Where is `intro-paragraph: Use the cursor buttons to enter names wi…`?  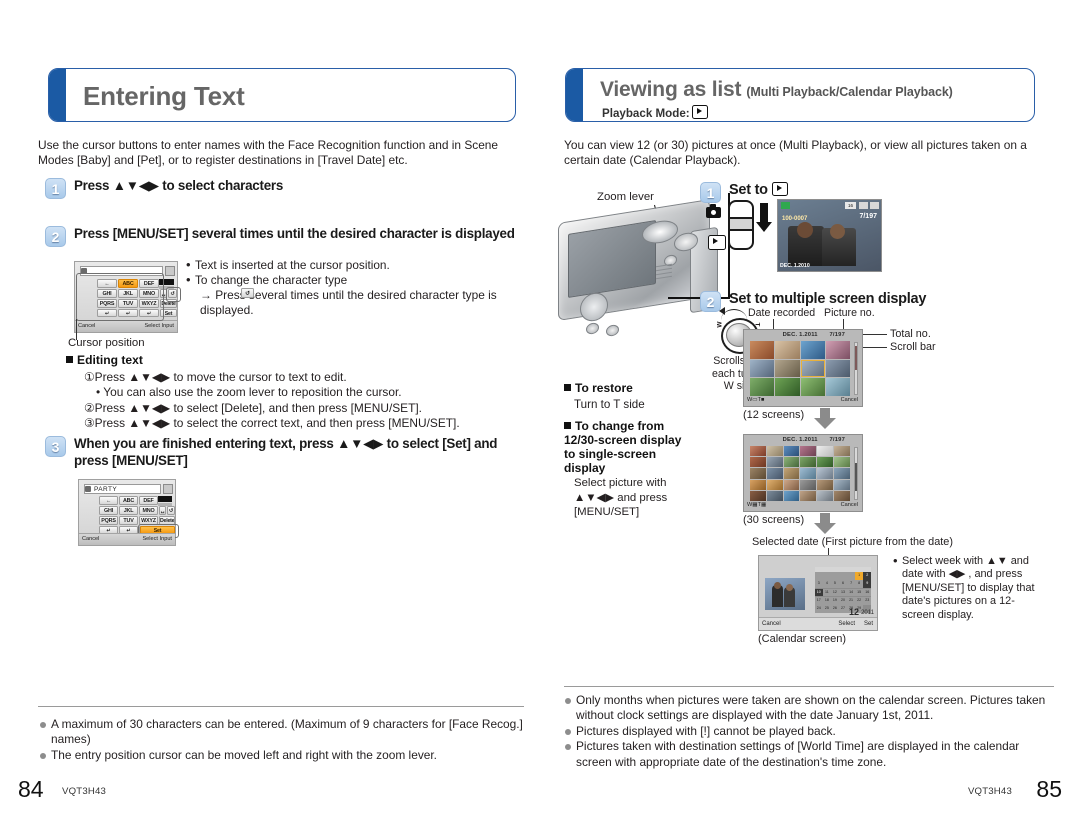 intro-paragraph: Use the cursor buttons to enter names wi… is located at coordinates (268, 153).